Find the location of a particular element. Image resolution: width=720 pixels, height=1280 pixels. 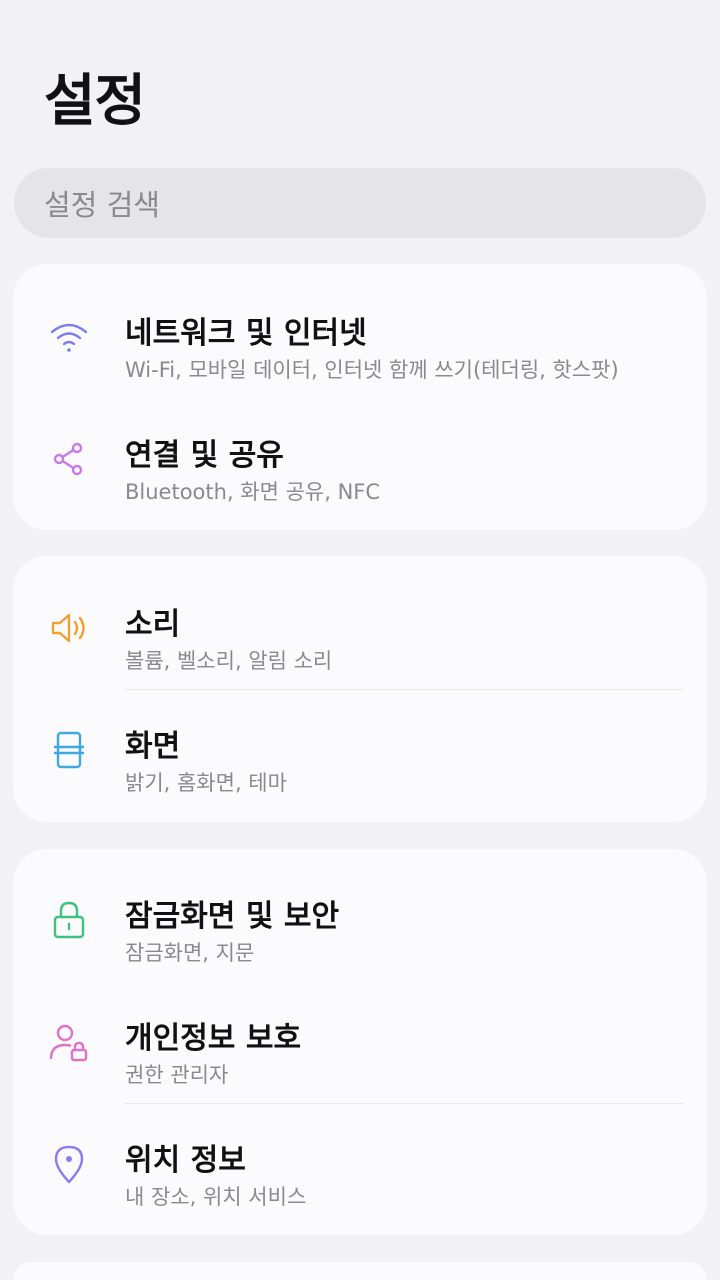

lock-icon is located at coordinates (69, 920).